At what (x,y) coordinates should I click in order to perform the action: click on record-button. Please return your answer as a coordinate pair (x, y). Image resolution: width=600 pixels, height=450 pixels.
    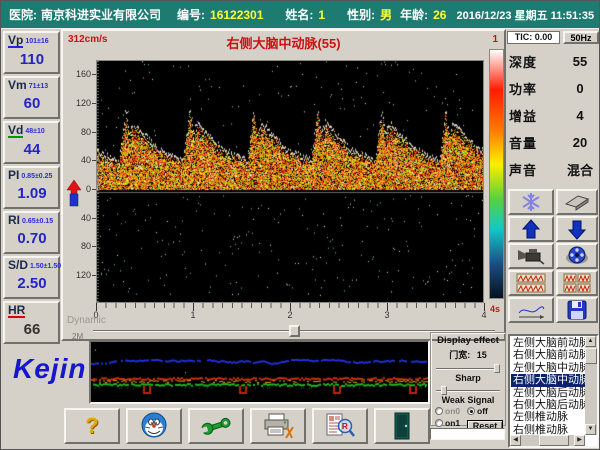
    Looking at the image, I should click on (531, 256).